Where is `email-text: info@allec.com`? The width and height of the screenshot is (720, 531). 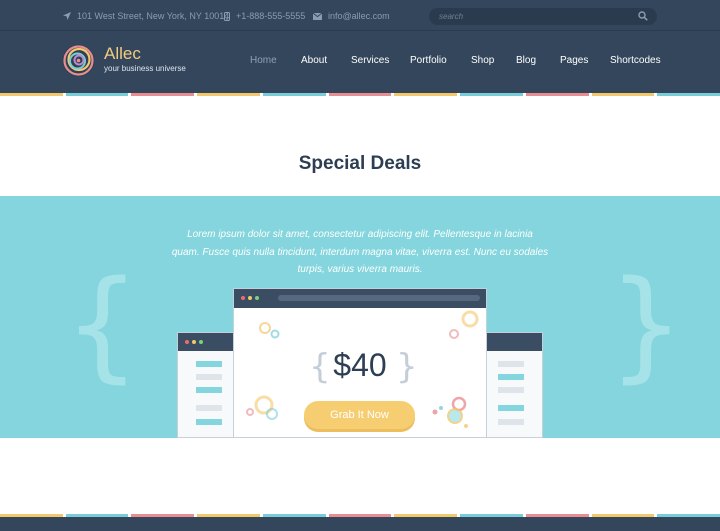
email-text: info@allec.com is located at coordinates (359, 16).